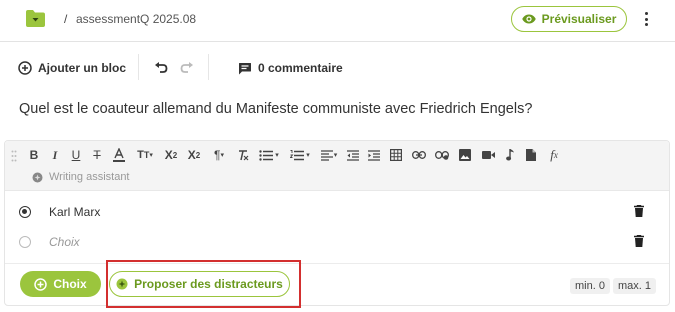 The image size is (675, 312). I want to click on action-bar: Ajouter un bloc 0 commentaire, so click(337, 68).